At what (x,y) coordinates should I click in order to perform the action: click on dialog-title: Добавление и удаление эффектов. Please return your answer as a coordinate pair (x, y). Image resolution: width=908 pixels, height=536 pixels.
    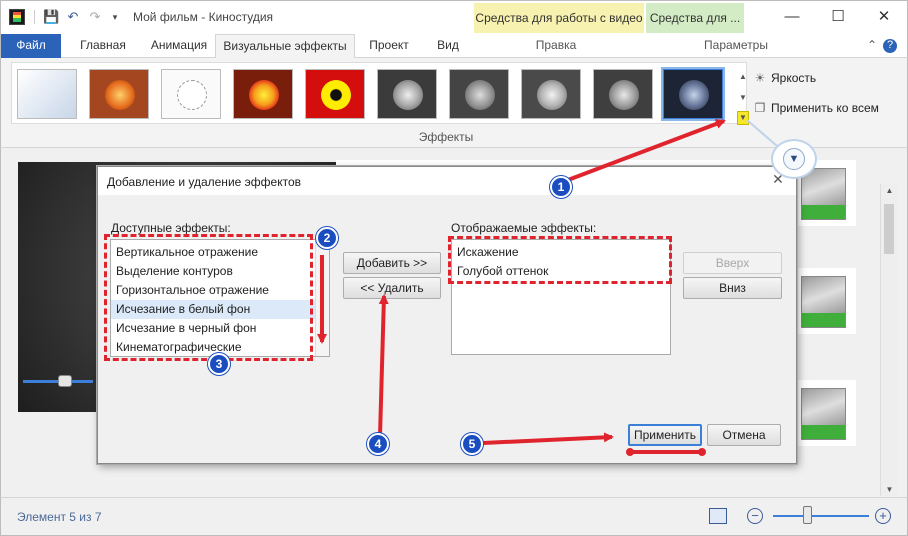
    Looking at the image, I should click on (204, 182).